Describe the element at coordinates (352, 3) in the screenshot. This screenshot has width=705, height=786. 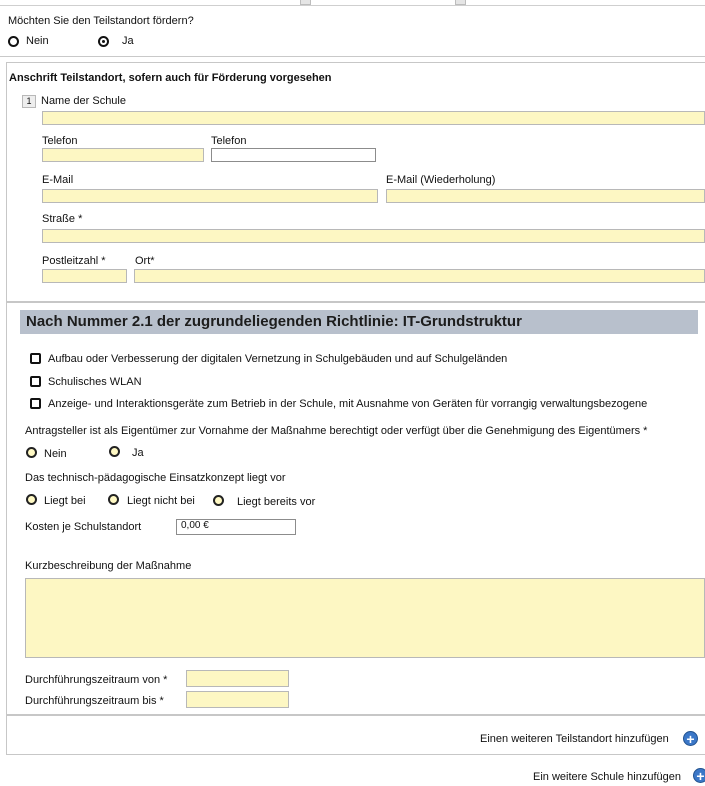
I see `top-strip` at that location.